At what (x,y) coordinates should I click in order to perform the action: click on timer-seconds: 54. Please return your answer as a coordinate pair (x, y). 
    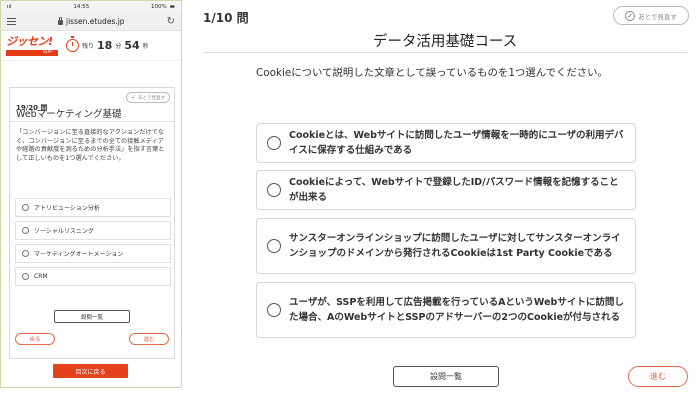
    Looking at the image, I should click on (132, 45).